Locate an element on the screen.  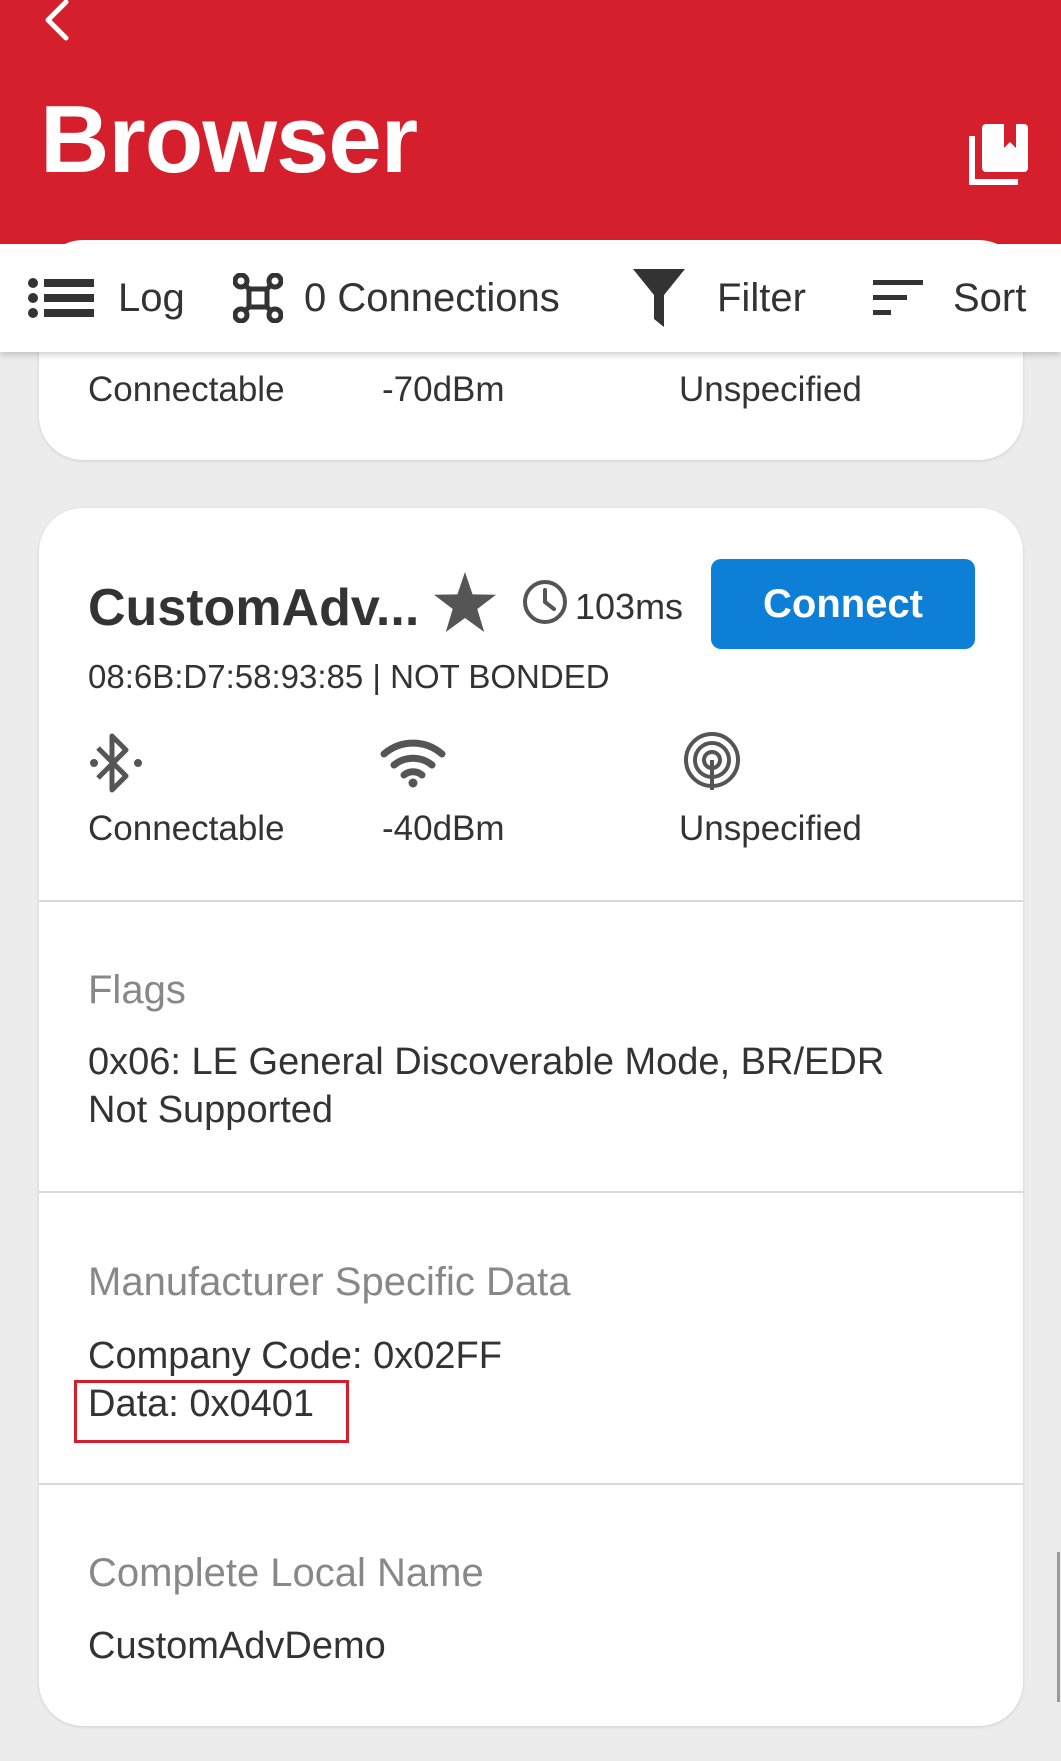
device-address: 08:6B:D7:58:93:85 | NOT BONDED is located at coordinates (349, 676).